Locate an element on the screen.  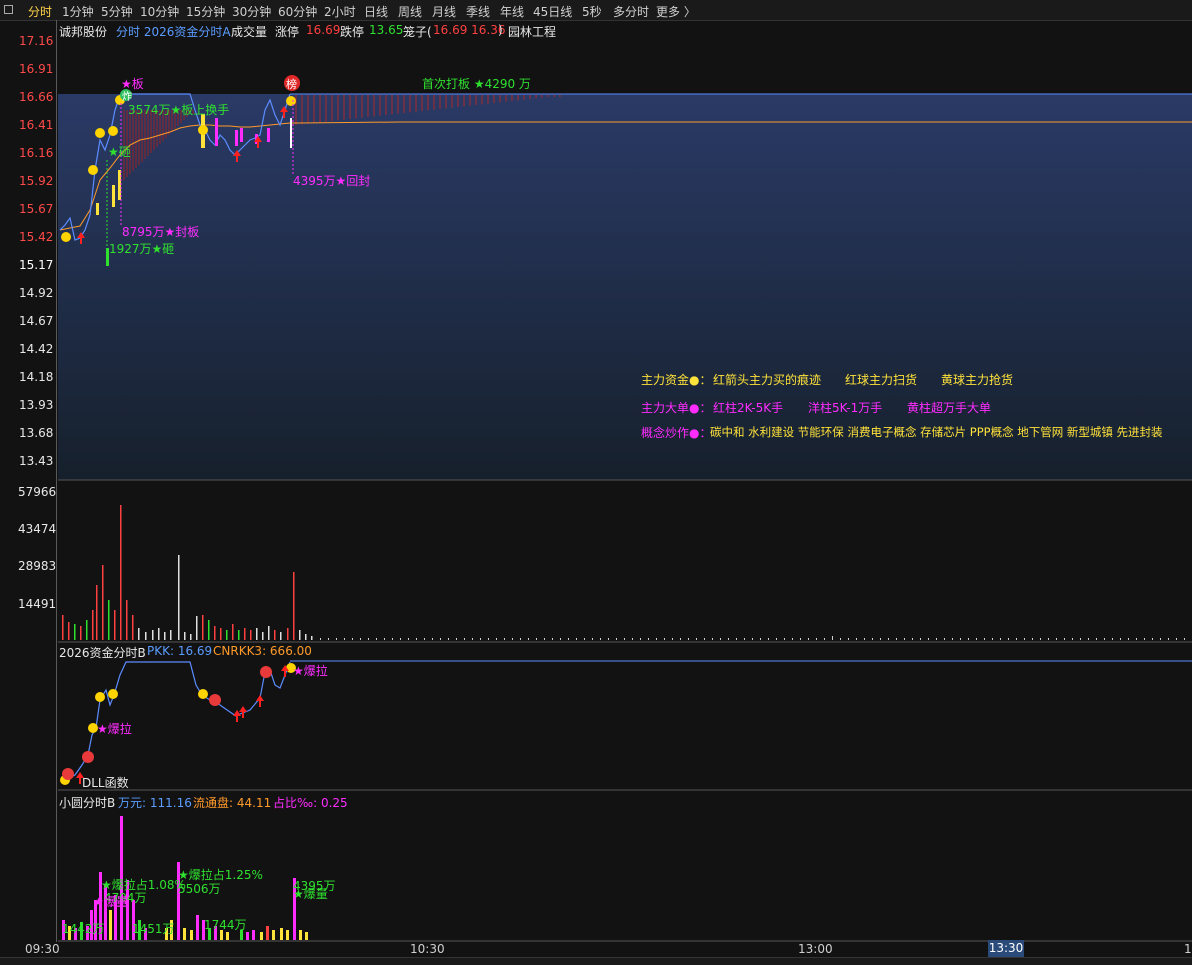
panel-c-title: 小圆分时B is located at coordinates (87, 803).